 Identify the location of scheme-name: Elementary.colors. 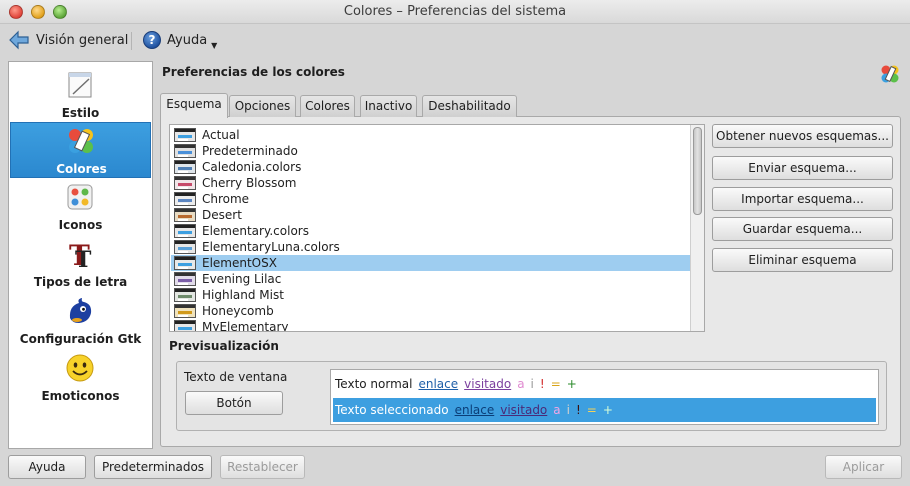
(255, 231).